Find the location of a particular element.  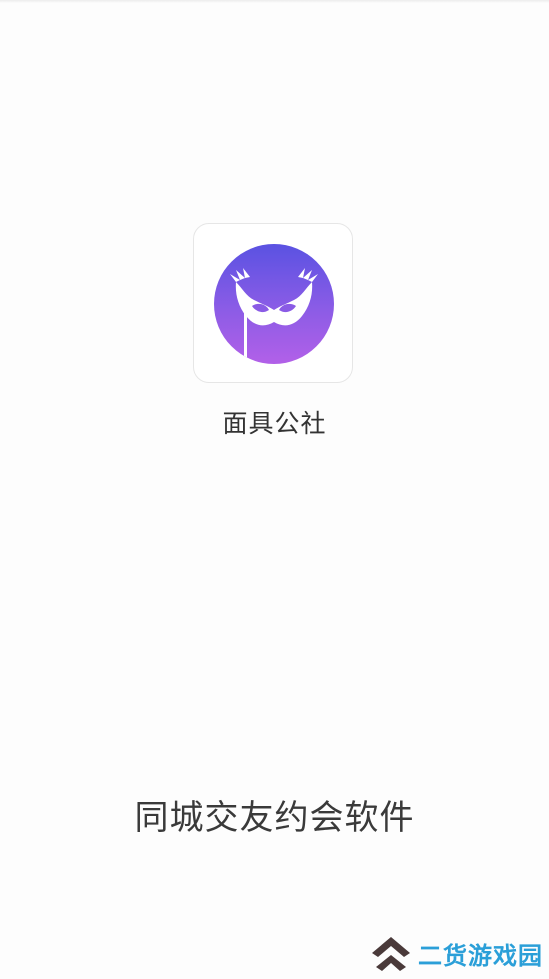

app-icon-background is located at coordinates (274, 304).